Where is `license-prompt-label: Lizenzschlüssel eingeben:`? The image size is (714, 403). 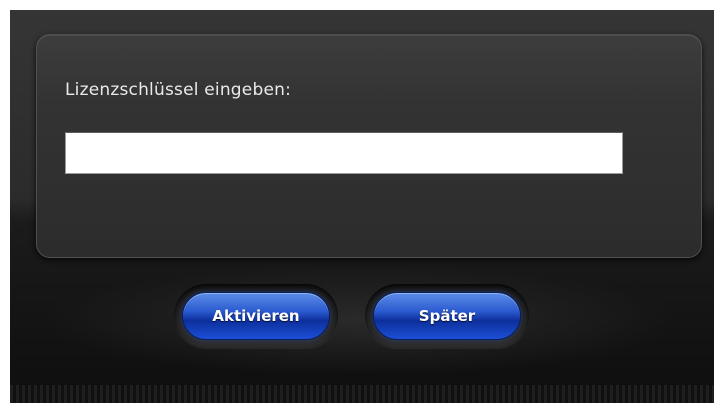
license-prompt-label: Lizenzschlüssel eingeben: is located at coordinates (178, 90).